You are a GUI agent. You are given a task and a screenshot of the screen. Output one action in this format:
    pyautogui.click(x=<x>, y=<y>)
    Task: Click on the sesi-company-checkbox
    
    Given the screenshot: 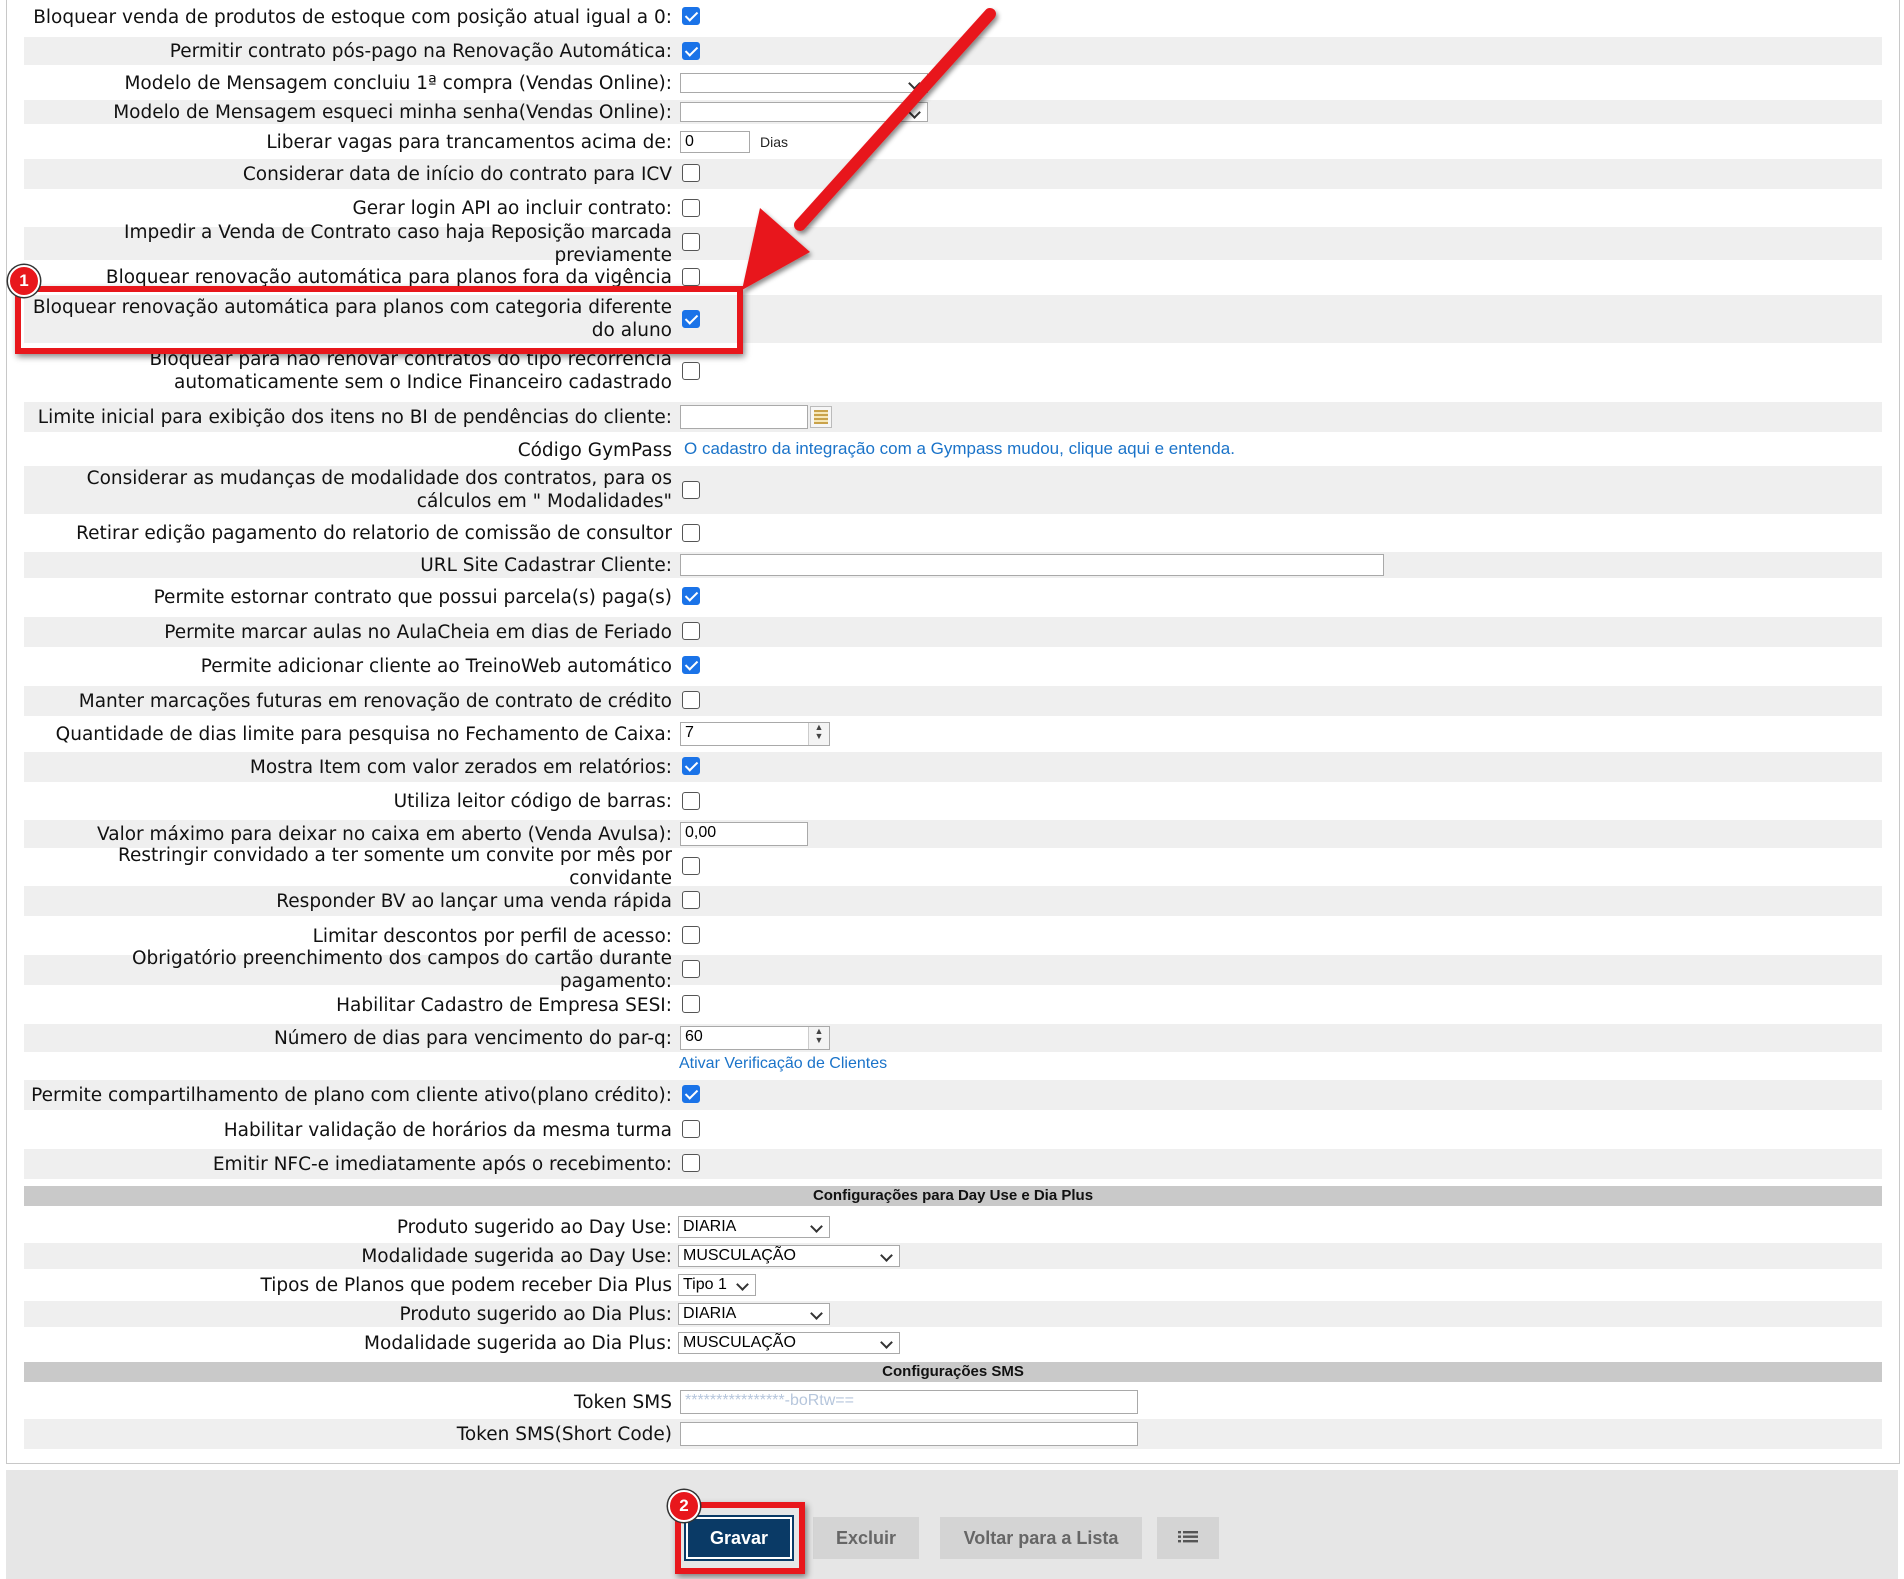 What is the action you would take?
    pyautogui.click(x=691, y=1004)
    